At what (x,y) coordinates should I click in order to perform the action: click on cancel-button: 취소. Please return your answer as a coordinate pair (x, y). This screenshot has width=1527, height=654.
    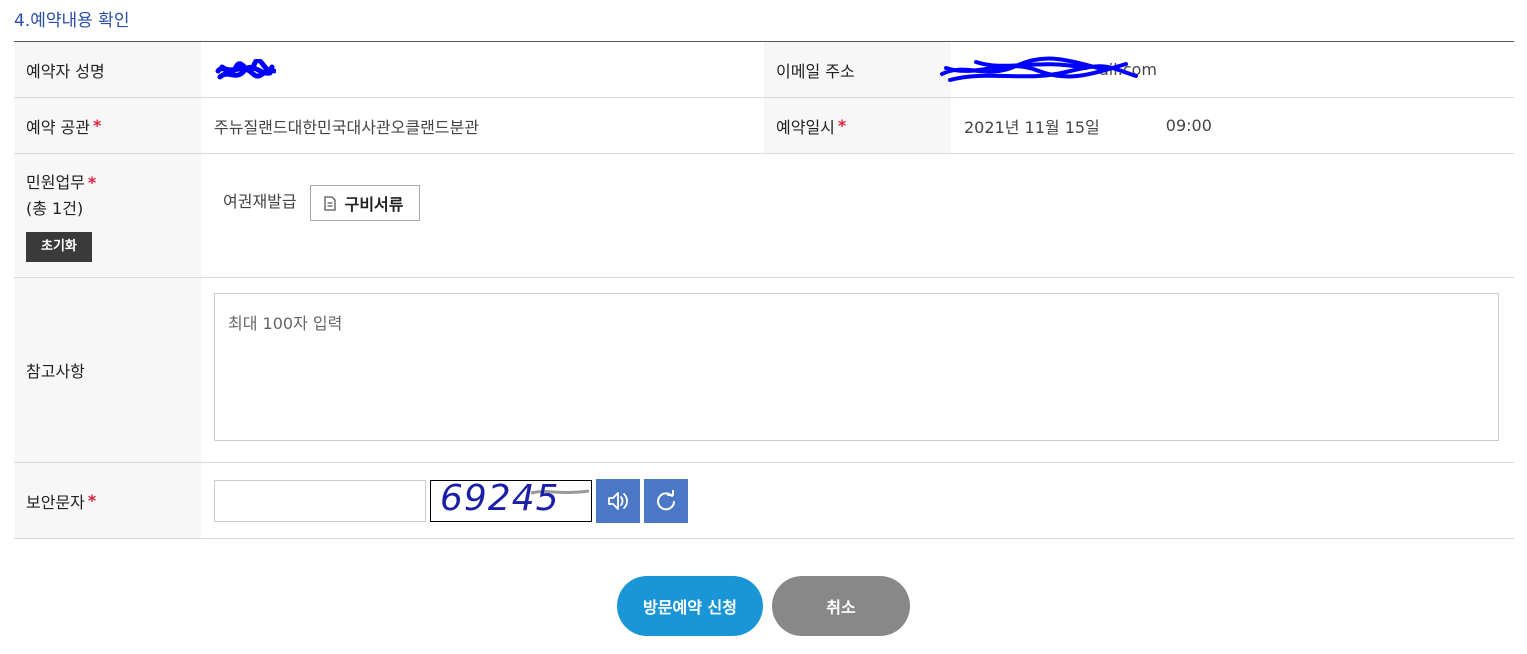
    Looking at the image, I should click on (841, 606).